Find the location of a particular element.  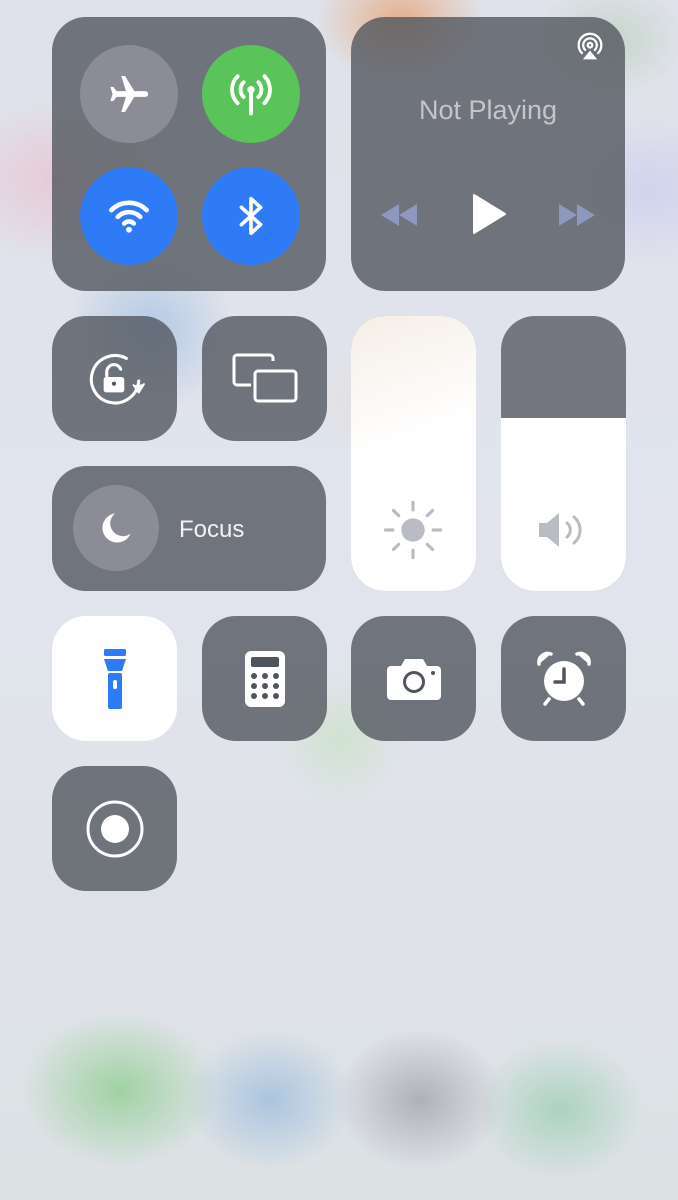

alarm-button is located at coordinates (563, 678).